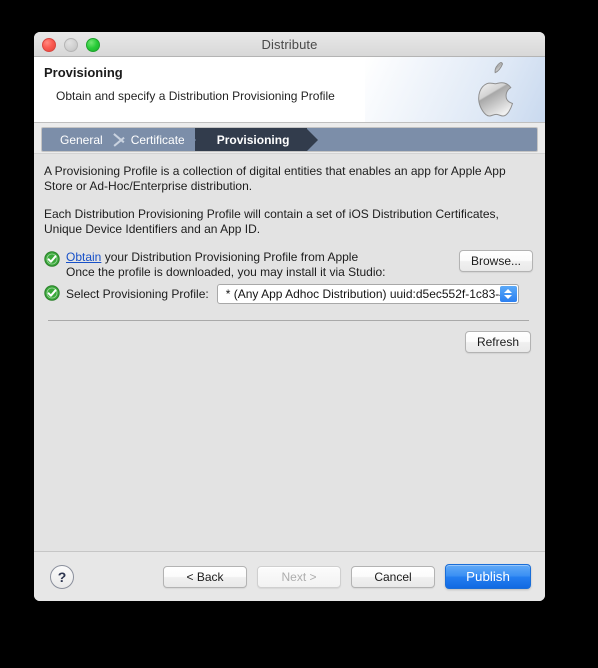 This screenshot has height=668, width=598. I want to click on obtain-link: Obtain, so click(83, 257).